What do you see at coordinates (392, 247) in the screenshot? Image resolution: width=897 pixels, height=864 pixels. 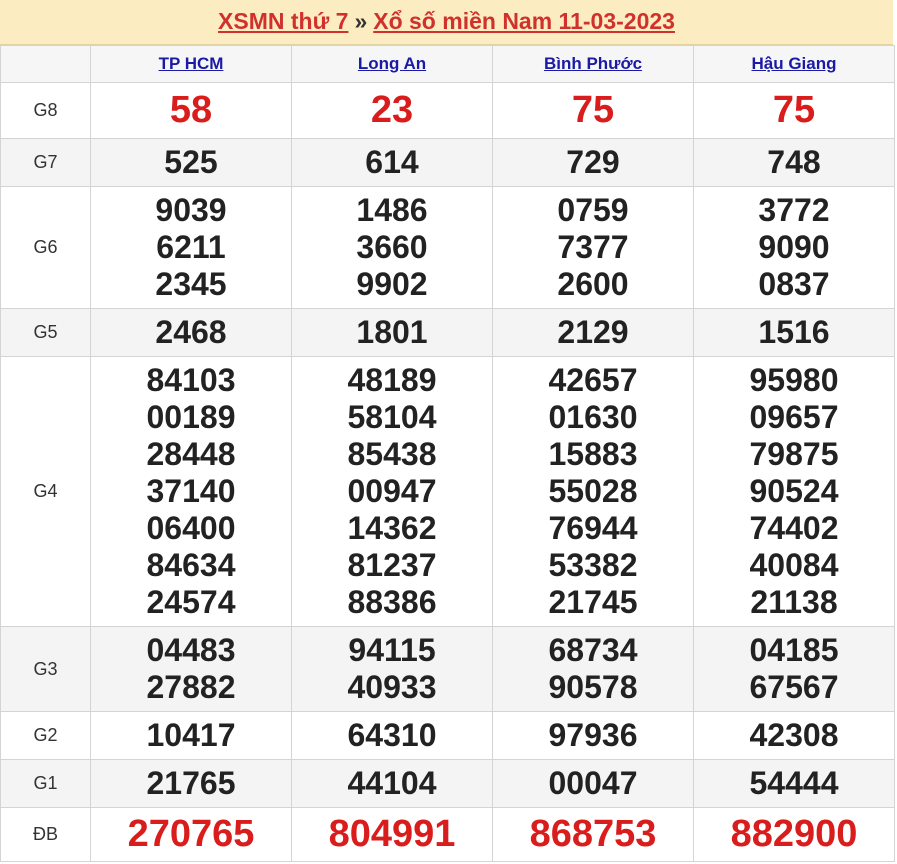 I see `prize-cell: 1486 3660 9902` at bounding box center [392, 247].